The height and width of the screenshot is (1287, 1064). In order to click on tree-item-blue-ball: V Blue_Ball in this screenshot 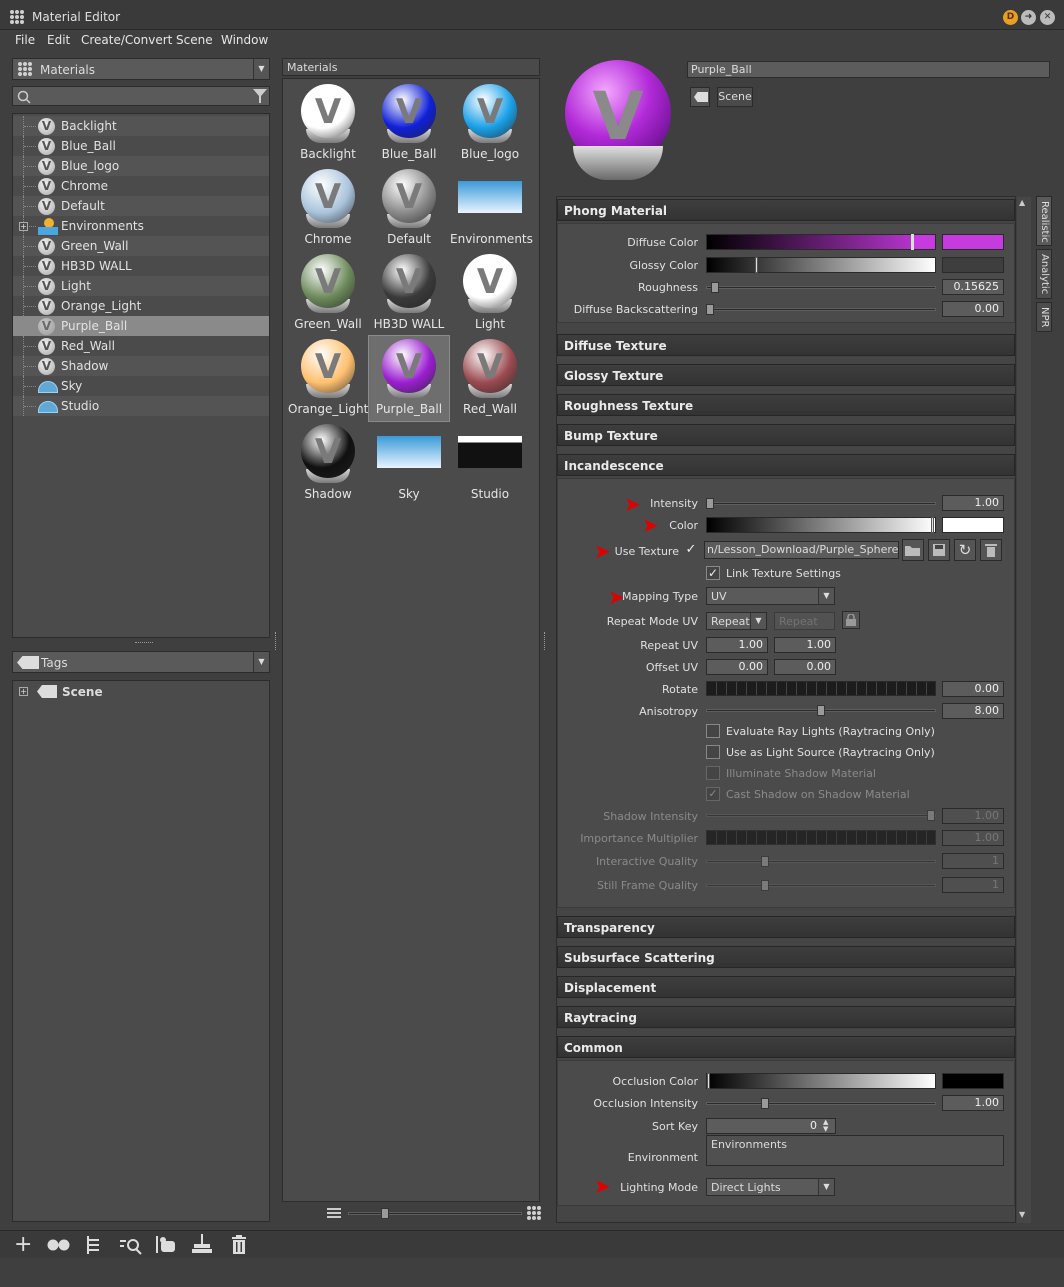, I will do `click(141, 146)`.